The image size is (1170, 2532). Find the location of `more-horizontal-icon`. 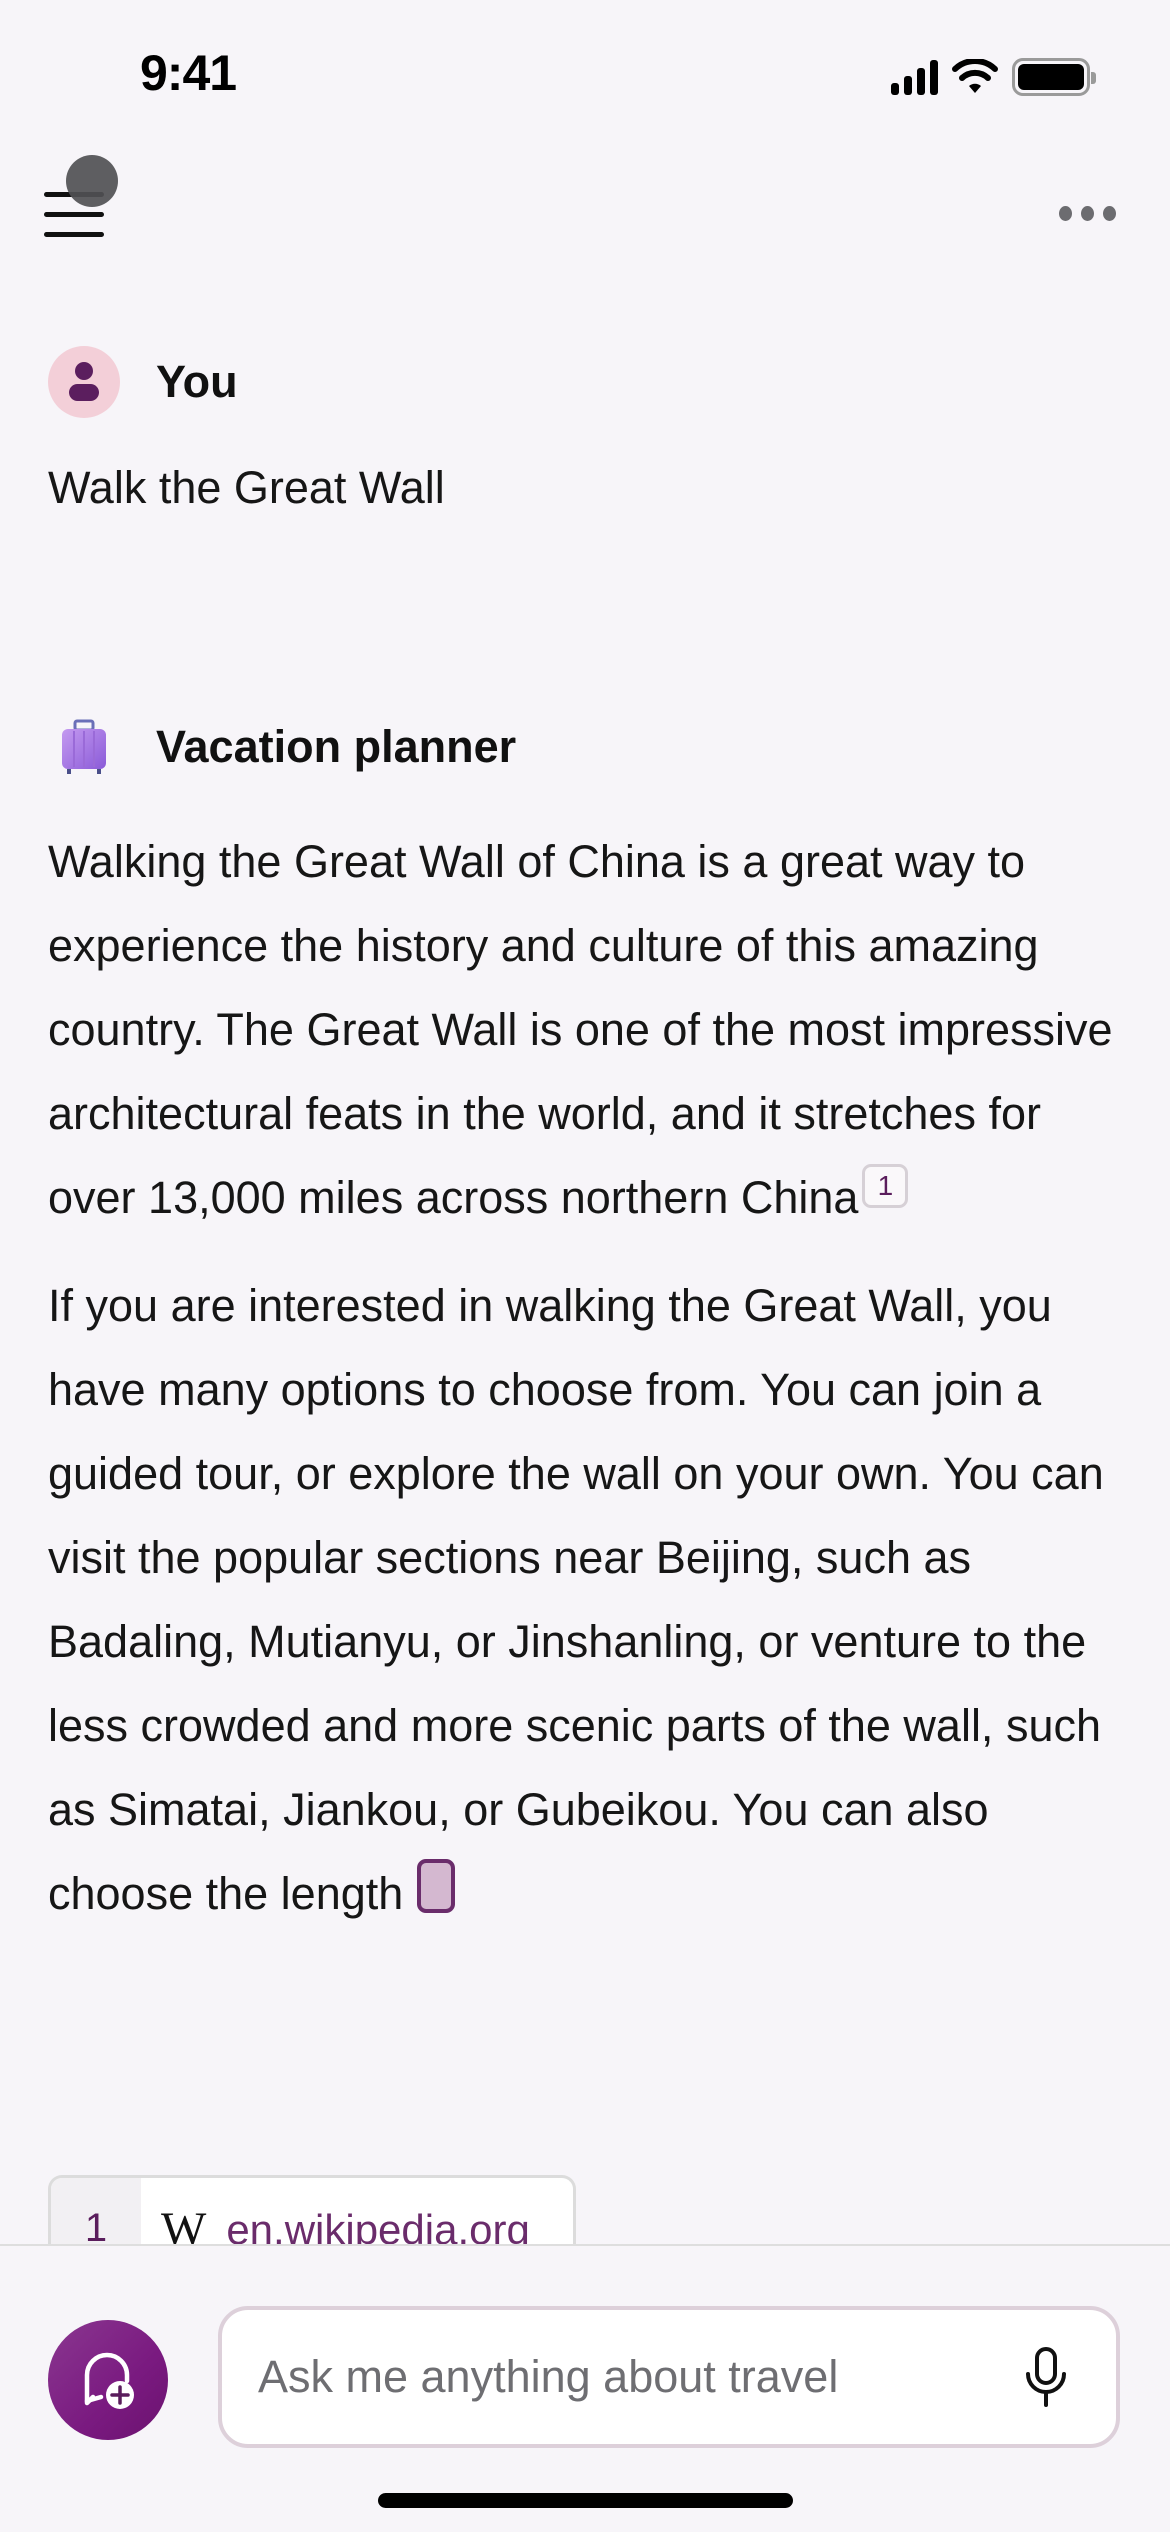

more-horizontal-icon is located at coordinates (1065, 213).